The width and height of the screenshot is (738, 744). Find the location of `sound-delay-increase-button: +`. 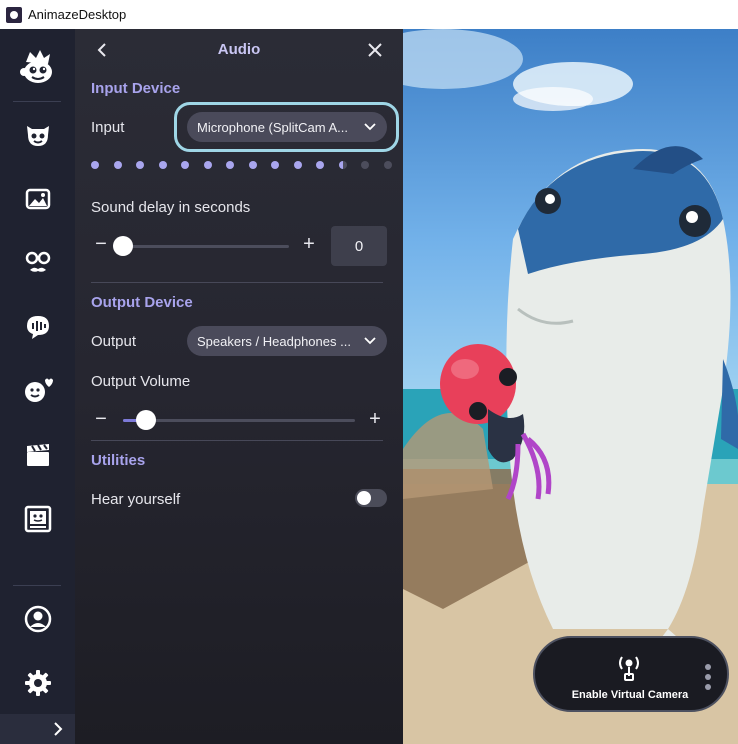

sound-delay-increase-button: + is located at coordinates (309, 244).